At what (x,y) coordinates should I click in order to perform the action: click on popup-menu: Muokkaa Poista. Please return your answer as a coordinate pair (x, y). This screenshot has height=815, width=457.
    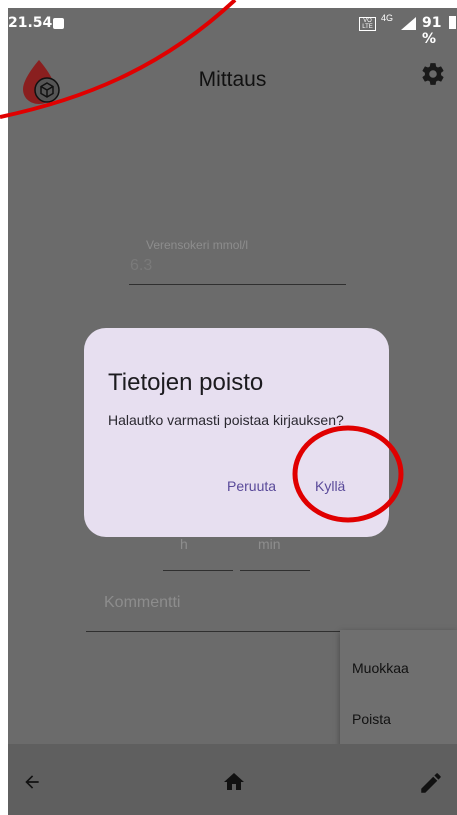
    Looking at the image, I should click on (398, 691).